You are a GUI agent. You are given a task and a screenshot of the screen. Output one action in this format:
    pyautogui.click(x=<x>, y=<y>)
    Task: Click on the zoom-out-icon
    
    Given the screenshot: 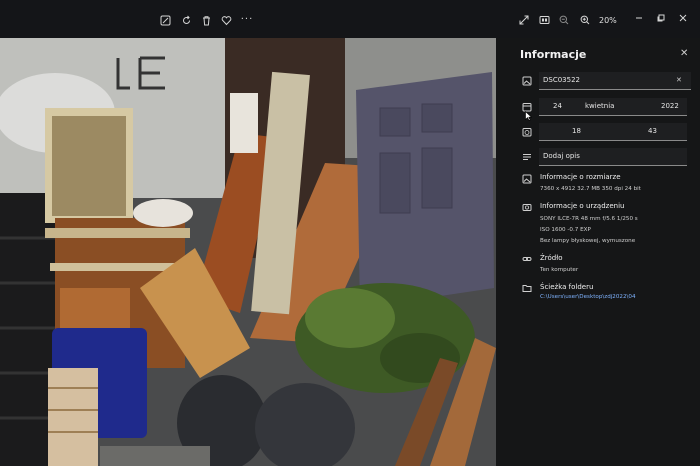 What is the action you would take?
    pyautogui.click(x=564, y=20)
    